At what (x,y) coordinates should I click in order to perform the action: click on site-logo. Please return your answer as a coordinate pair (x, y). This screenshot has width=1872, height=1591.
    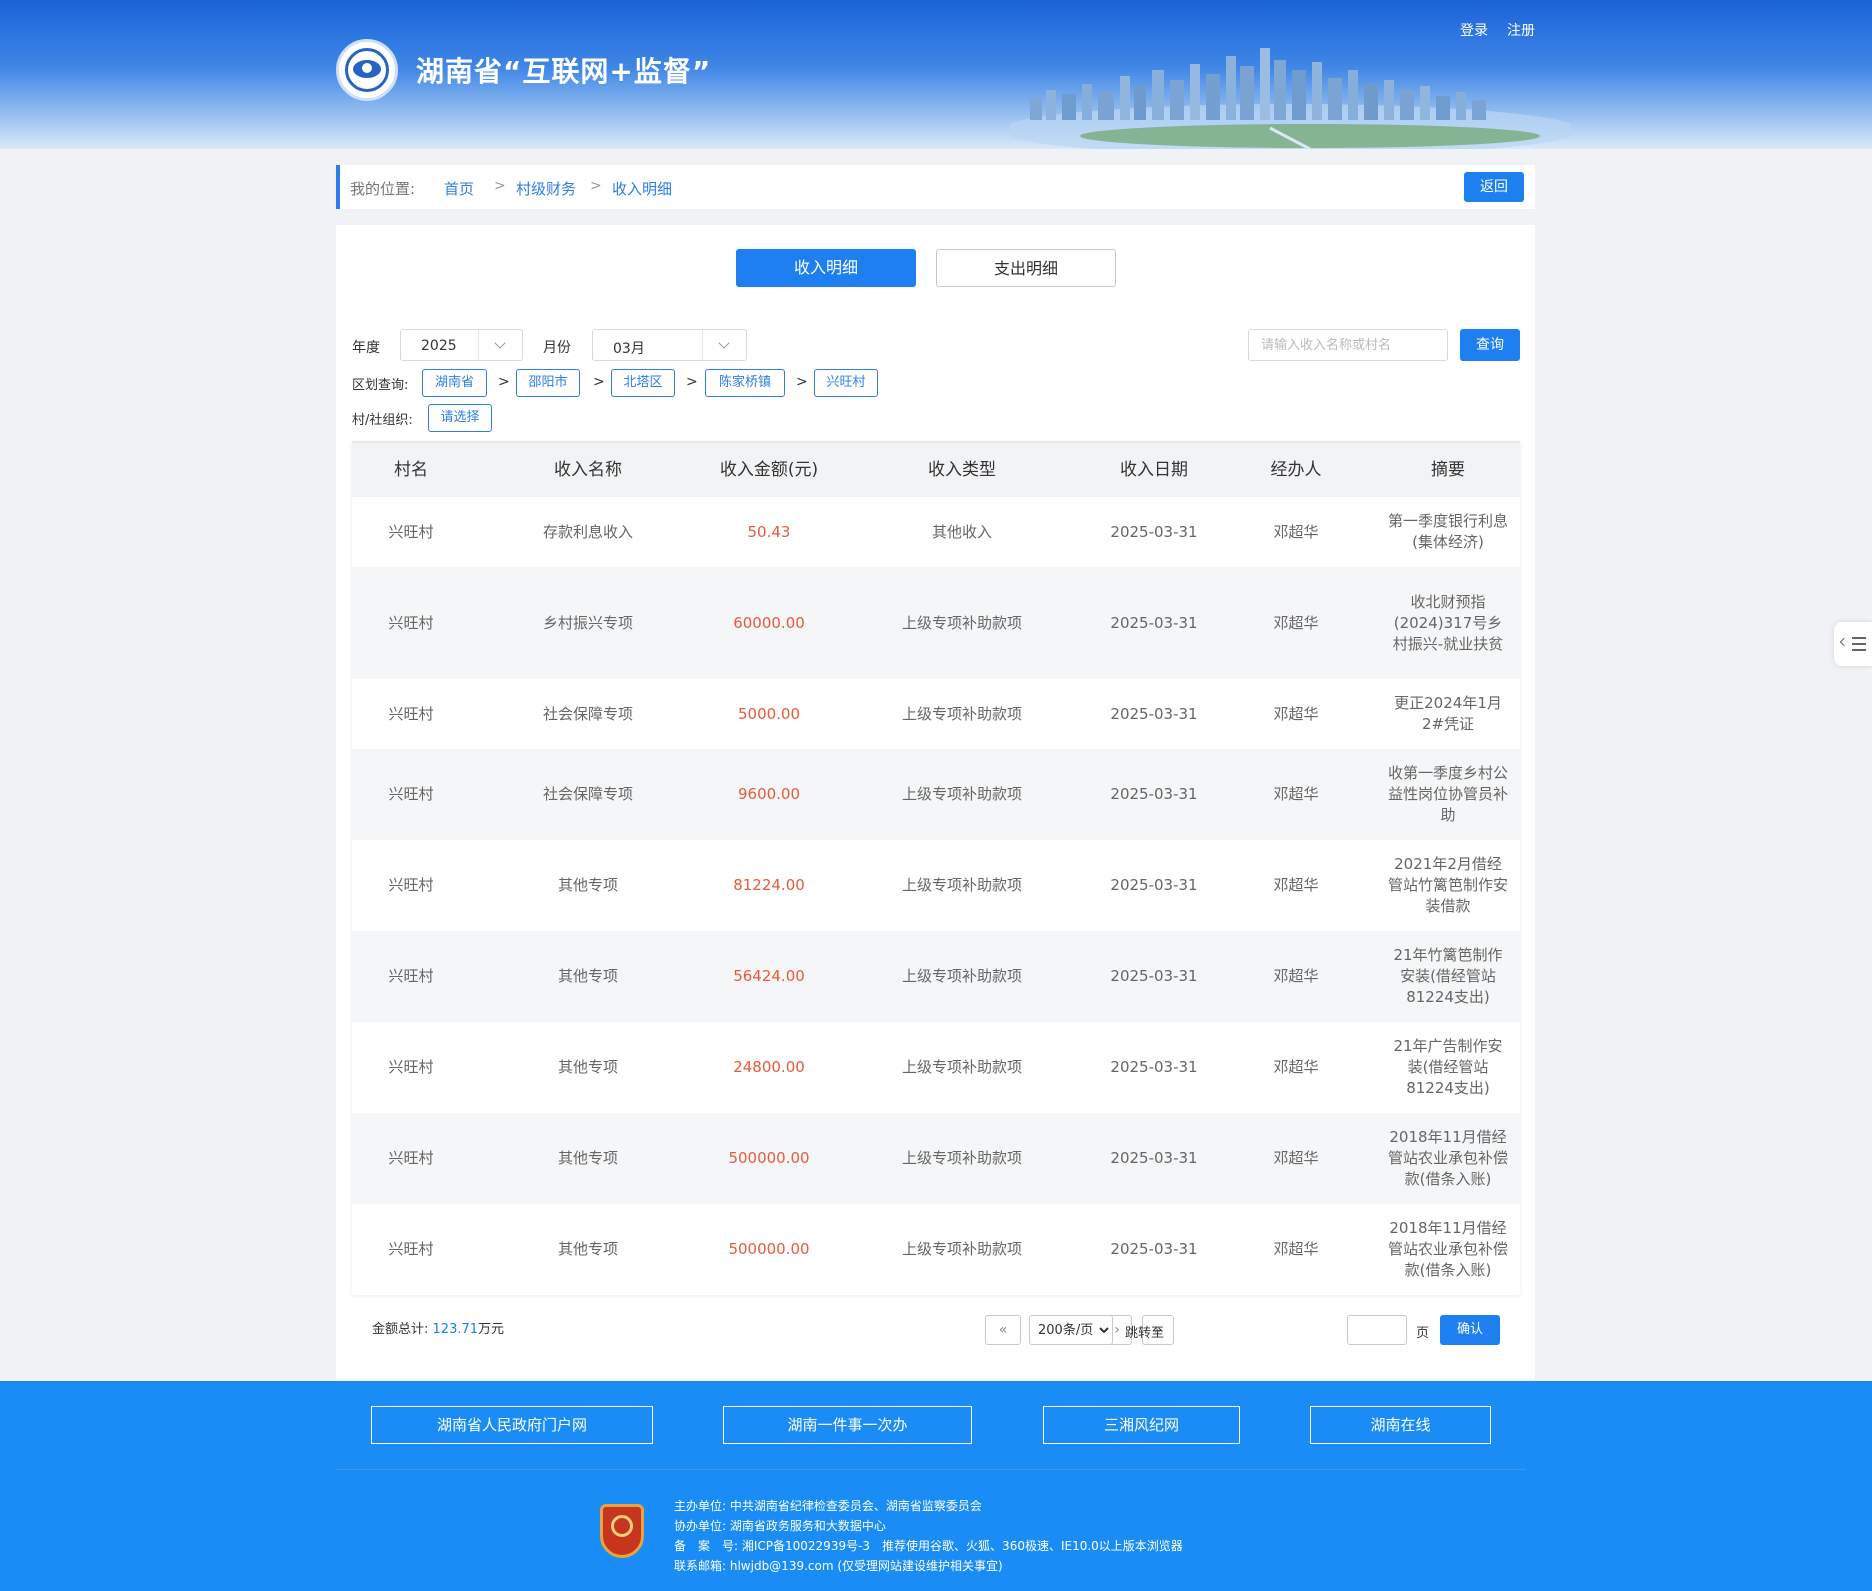
    Looking at the image, I should click on (367, 70).